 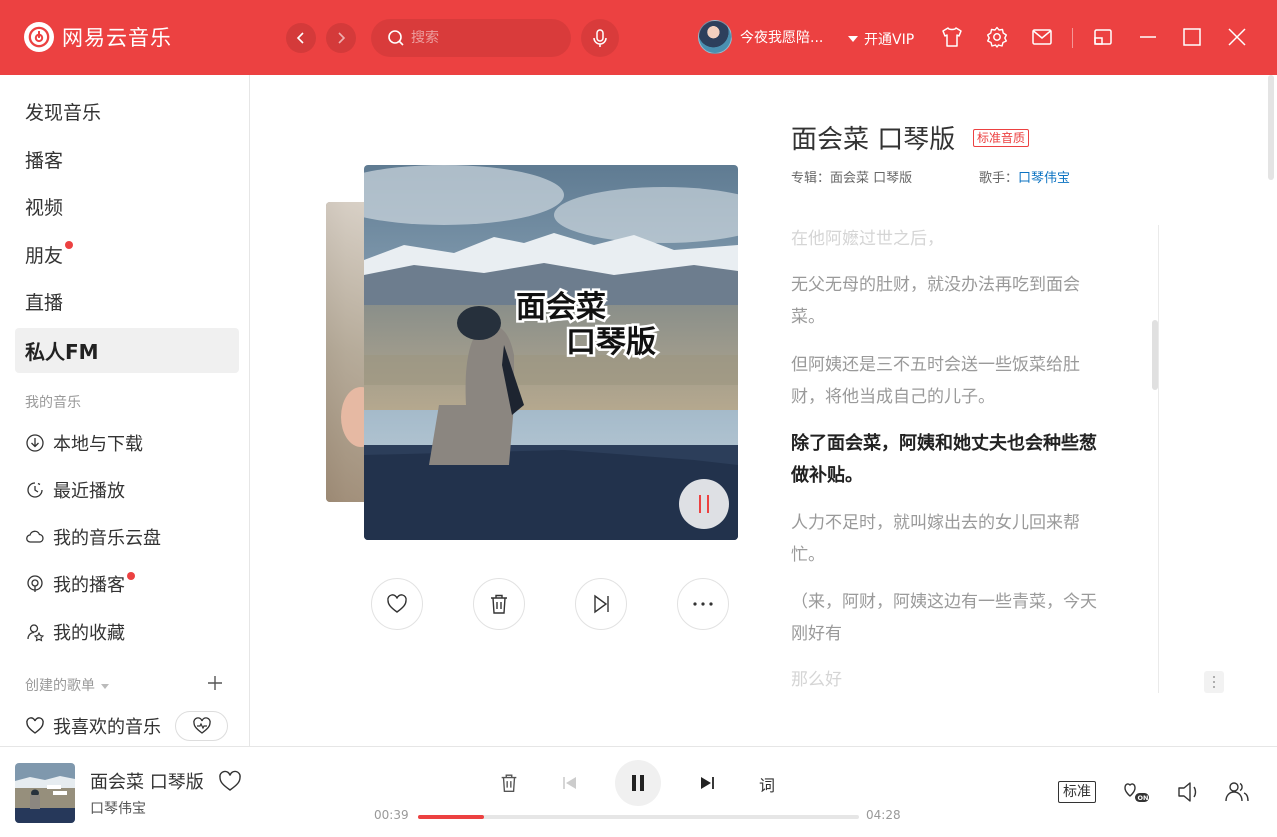 What do you see at coordinates (601, 604) in the screenshot?
I see `next-song-button` at bounding box center [601, 604].